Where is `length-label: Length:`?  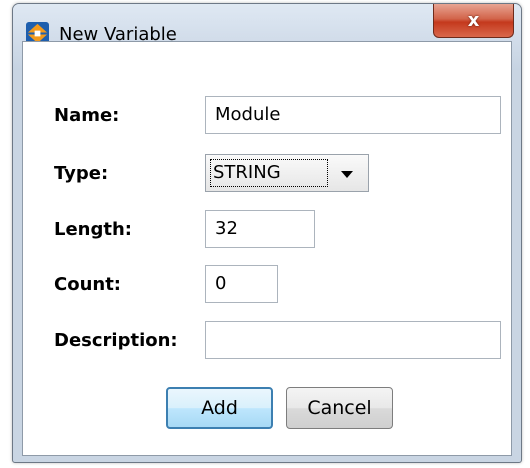
length-label: Length: is located at coordinates (93, 229).